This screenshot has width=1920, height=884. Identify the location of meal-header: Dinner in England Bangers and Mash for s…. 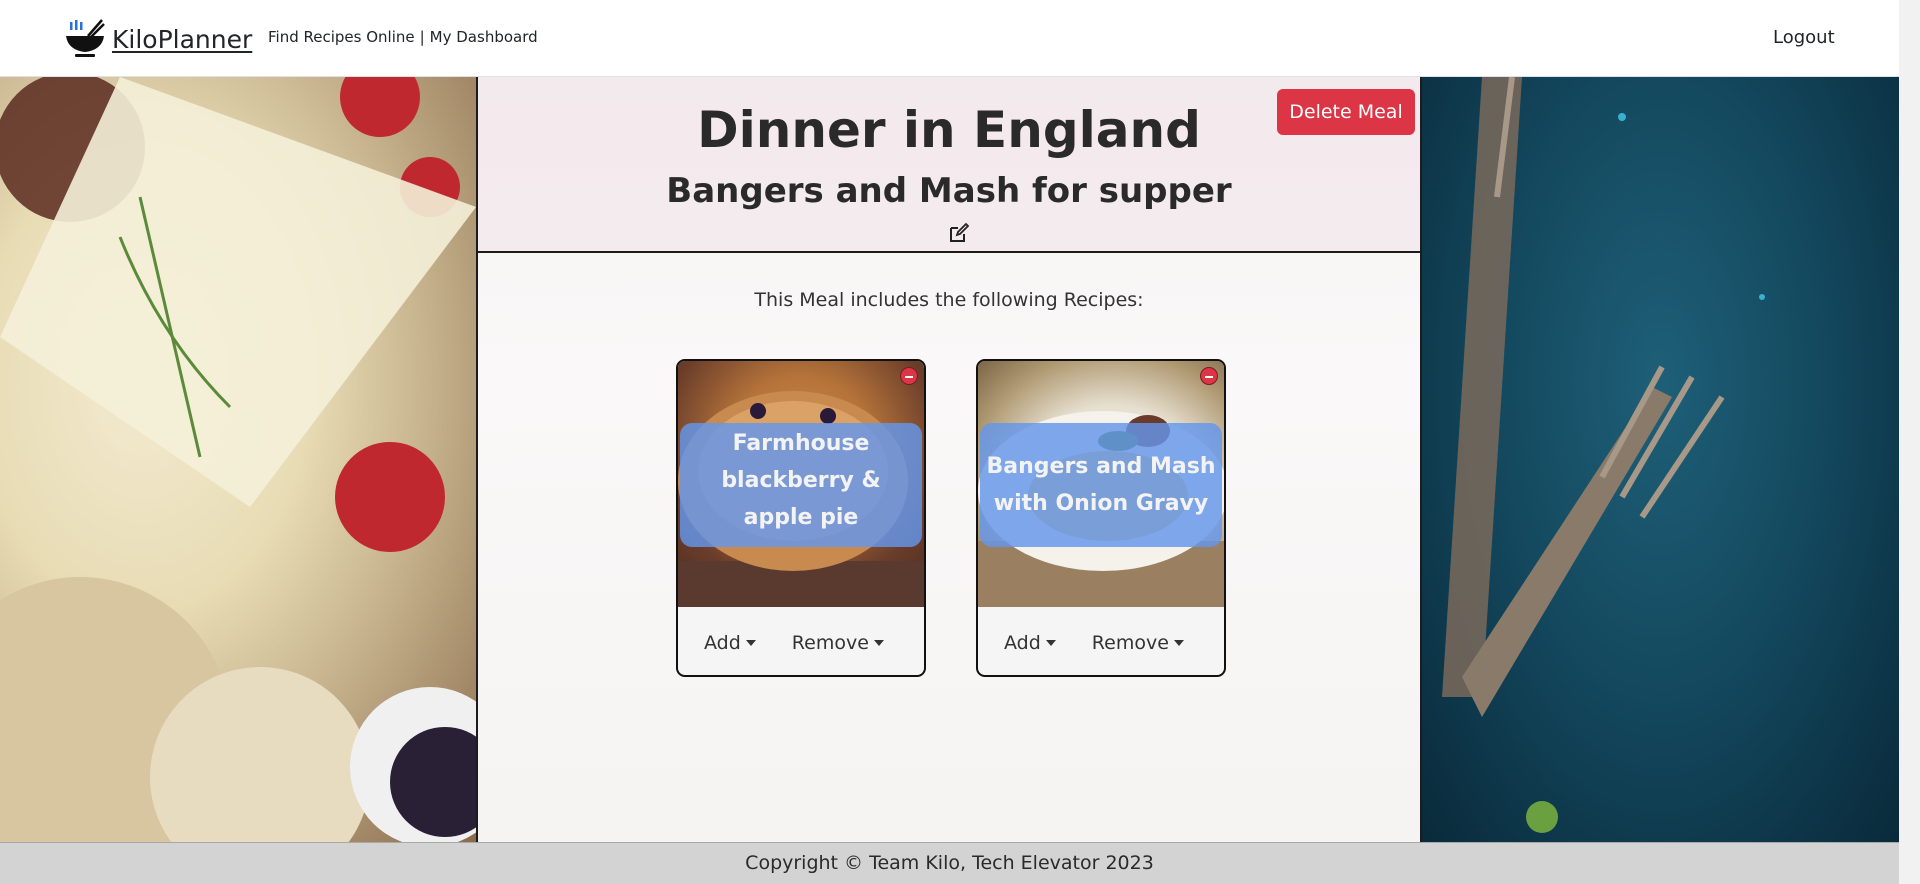
(949, 165).